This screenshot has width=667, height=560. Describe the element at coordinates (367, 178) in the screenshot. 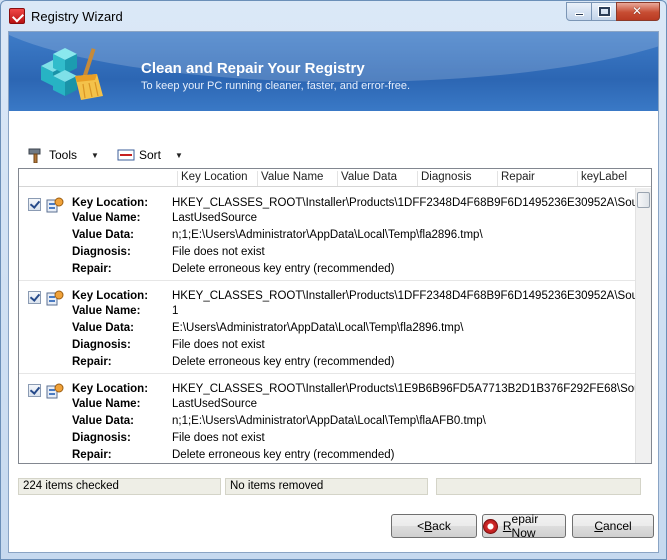

I see `column-value-data: Value Data` at that location.